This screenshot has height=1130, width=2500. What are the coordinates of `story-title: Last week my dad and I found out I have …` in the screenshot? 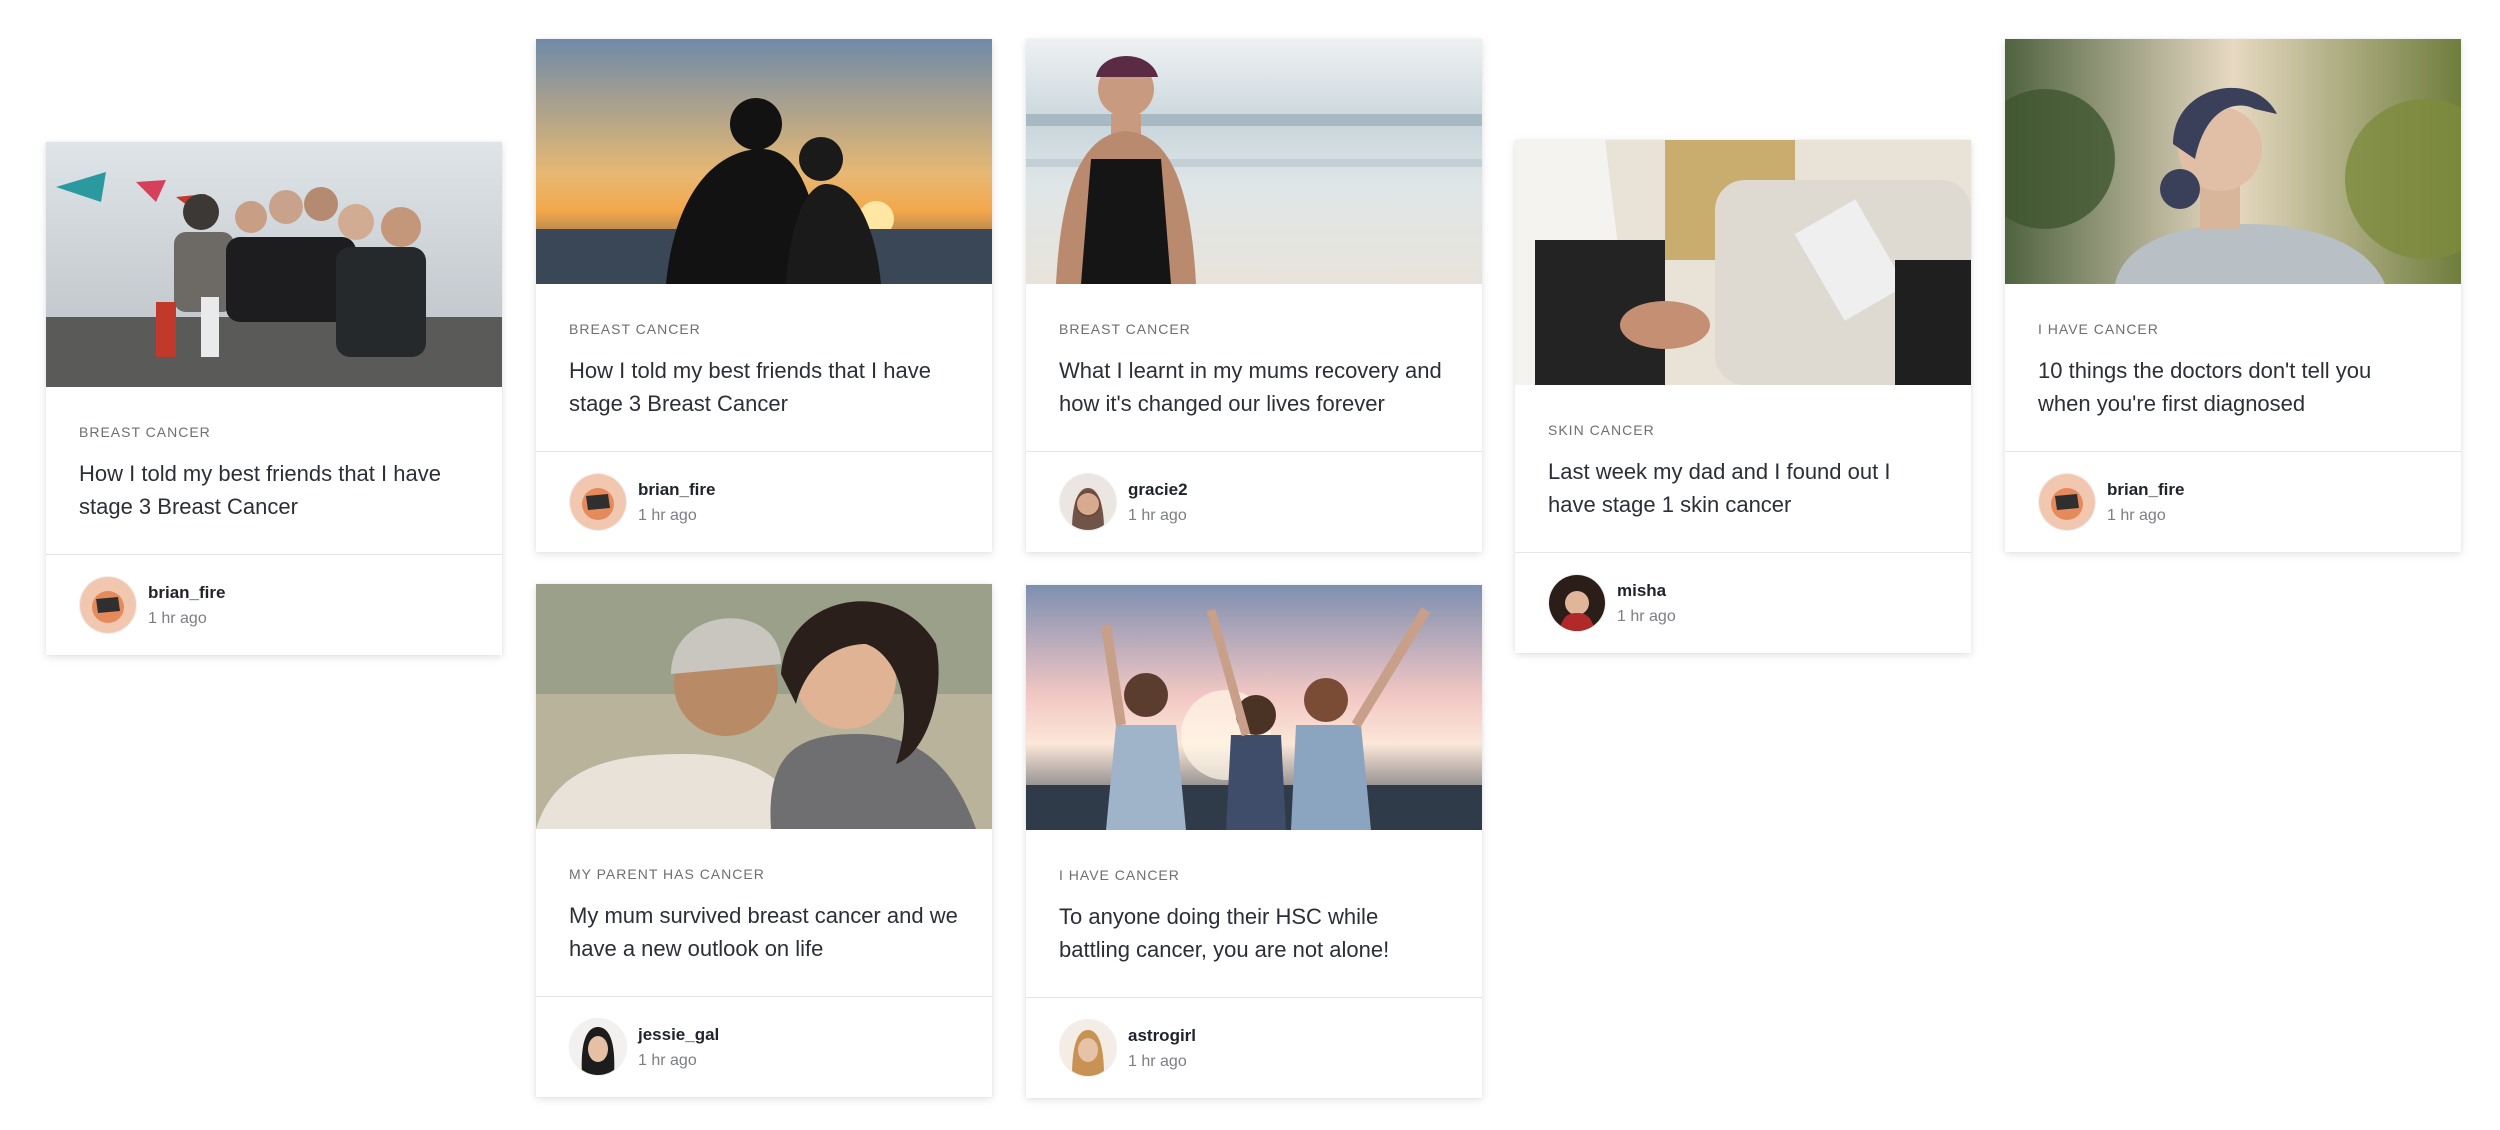 It's located at (1743, 488).